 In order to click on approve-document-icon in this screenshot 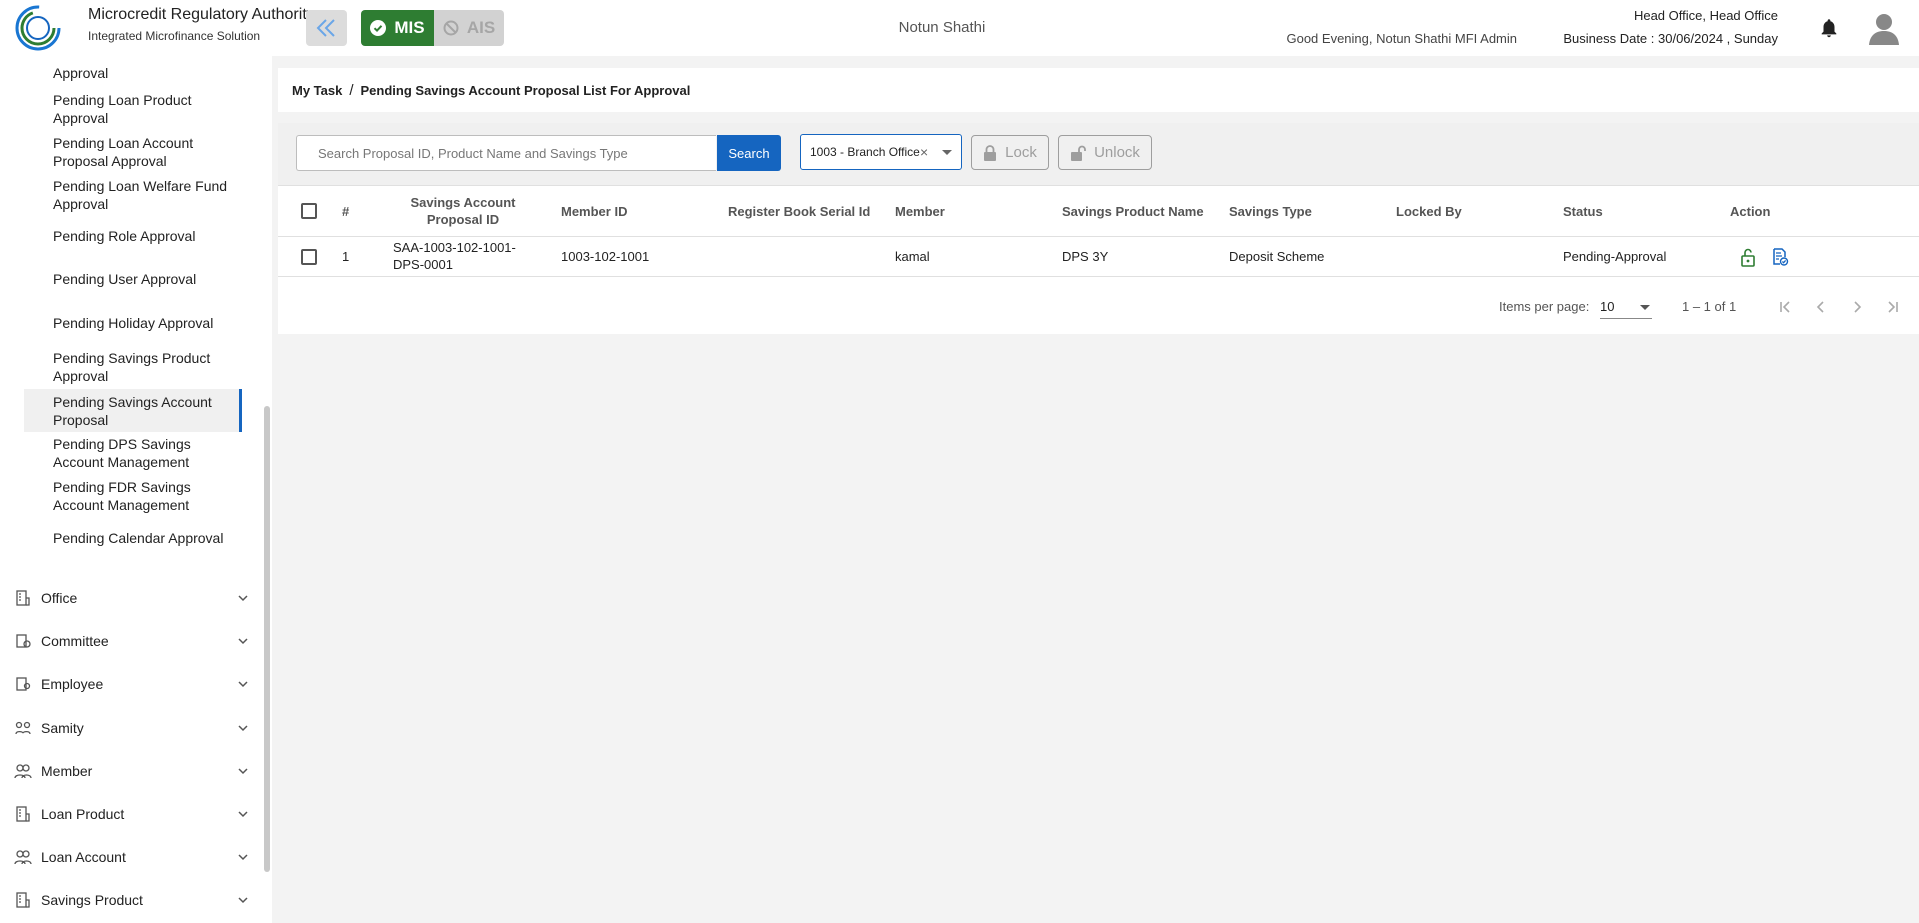, I will do `click(1780, 257)`.